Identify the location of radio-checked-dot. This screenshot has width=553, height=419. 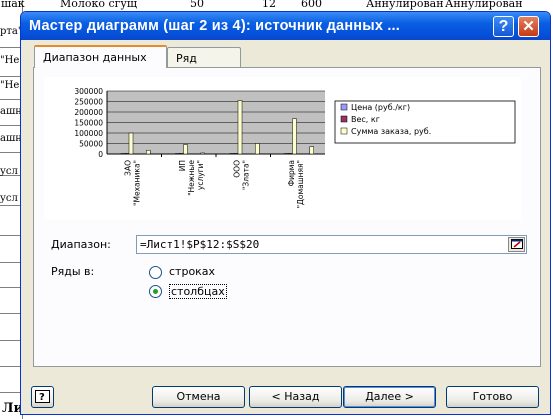
(155, 291).